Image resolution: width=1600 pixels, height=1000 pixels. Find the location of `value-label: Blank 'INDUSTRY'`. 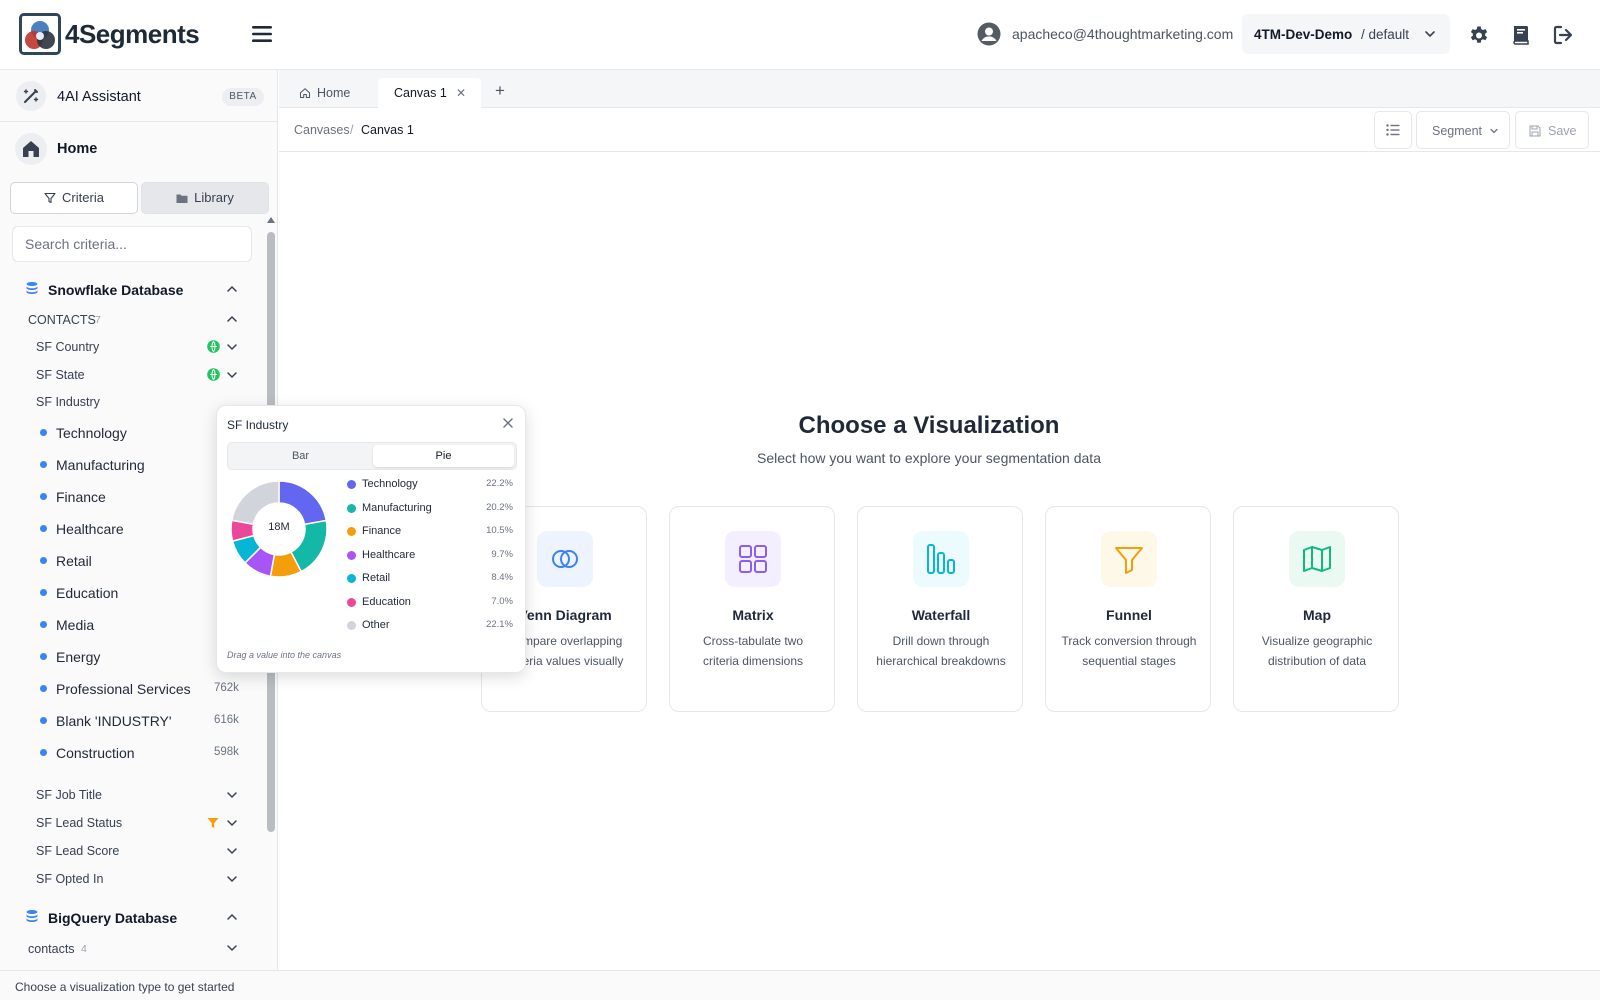

value-label: Blank 'INDUSTRY' is located at coordinates (114, 721).